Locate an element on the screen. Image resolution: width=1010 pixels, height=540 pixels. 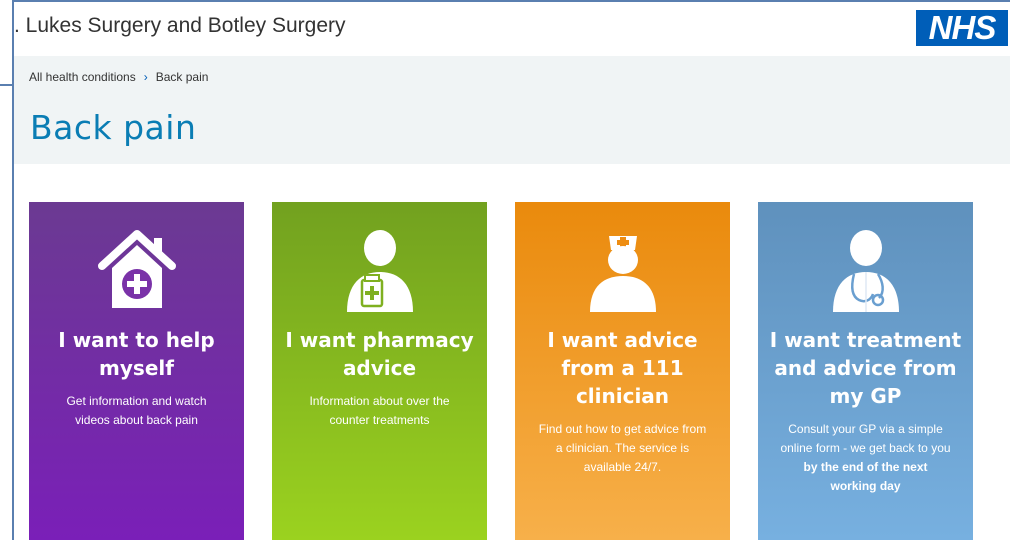
card-title: I want pharmacy advice is located at coordinates (379, 354).